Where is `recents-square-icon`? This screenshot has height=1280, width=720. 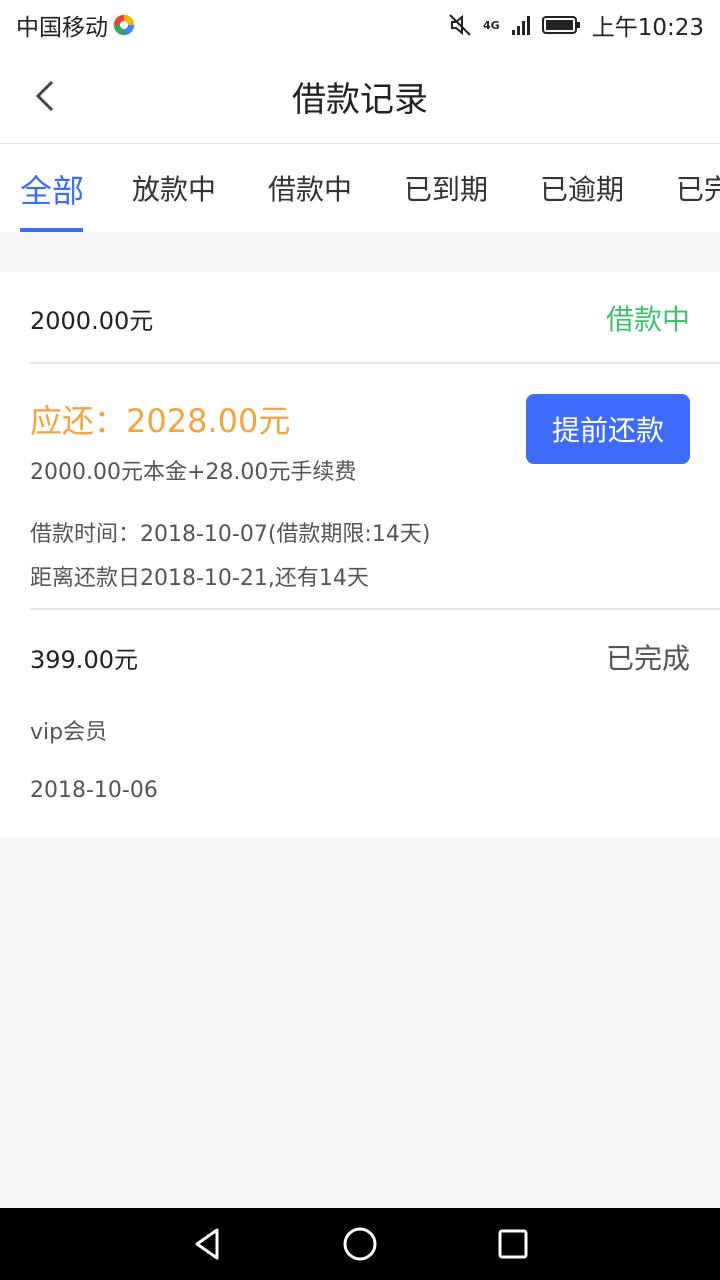
recents-square-icon is located at coordinates (513, 1244).